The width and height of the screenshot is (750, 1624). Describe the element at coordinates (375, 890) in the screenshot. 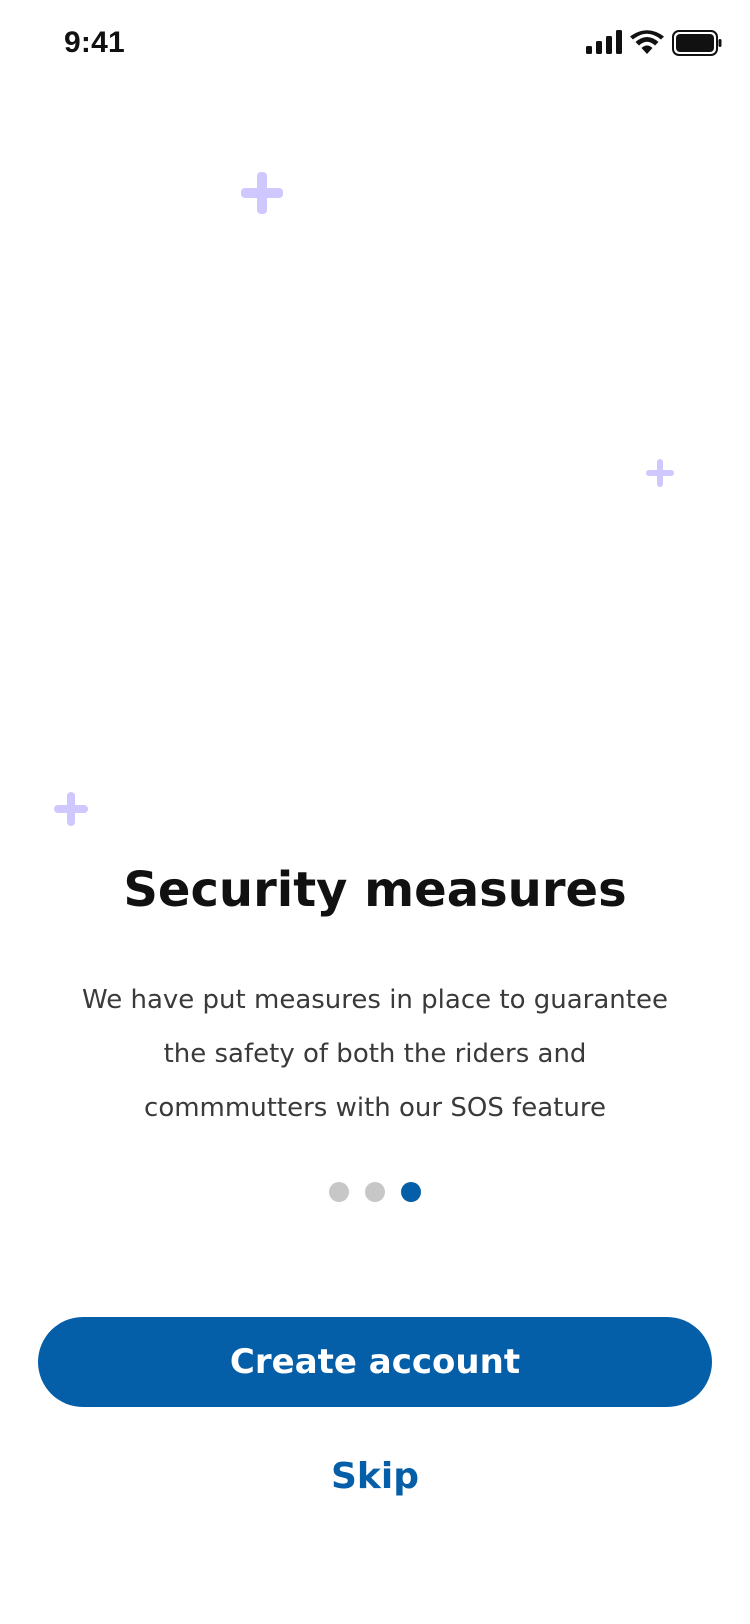

I see `onboarding-title: Security measures` at that location.